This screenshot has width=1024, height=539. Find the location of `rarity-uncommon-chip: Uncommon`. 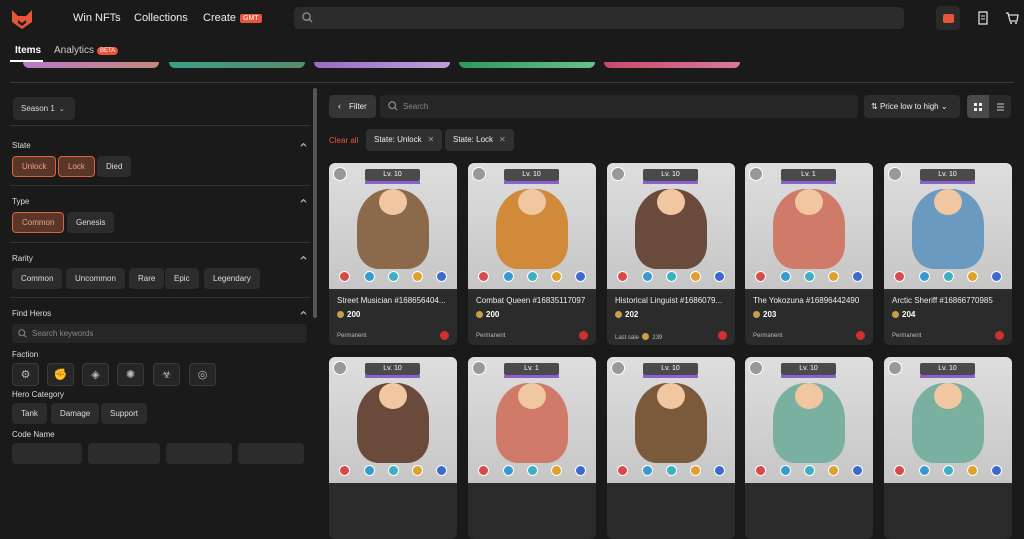

rarity-uncommon-chip: Uncommon is located at coordinates (95, 278).